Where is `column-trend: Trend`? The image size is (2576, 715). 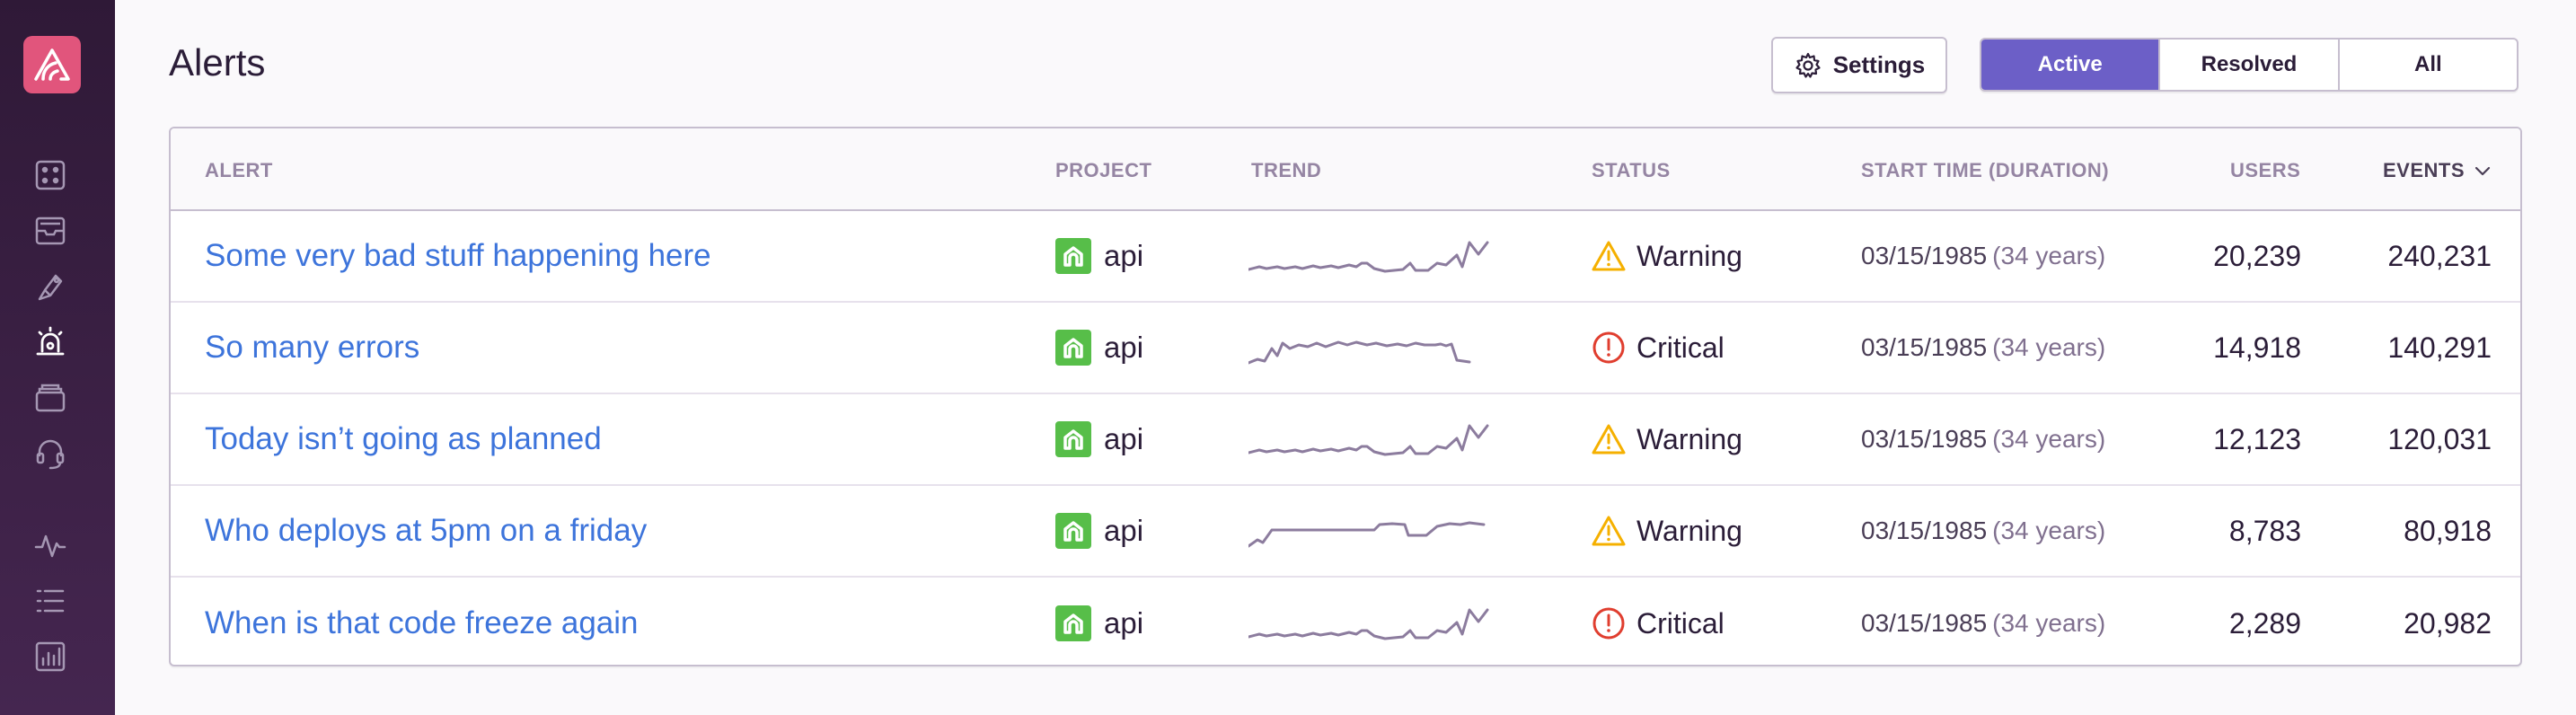 column-trend: Trend is located at coordinates (1286, 170).